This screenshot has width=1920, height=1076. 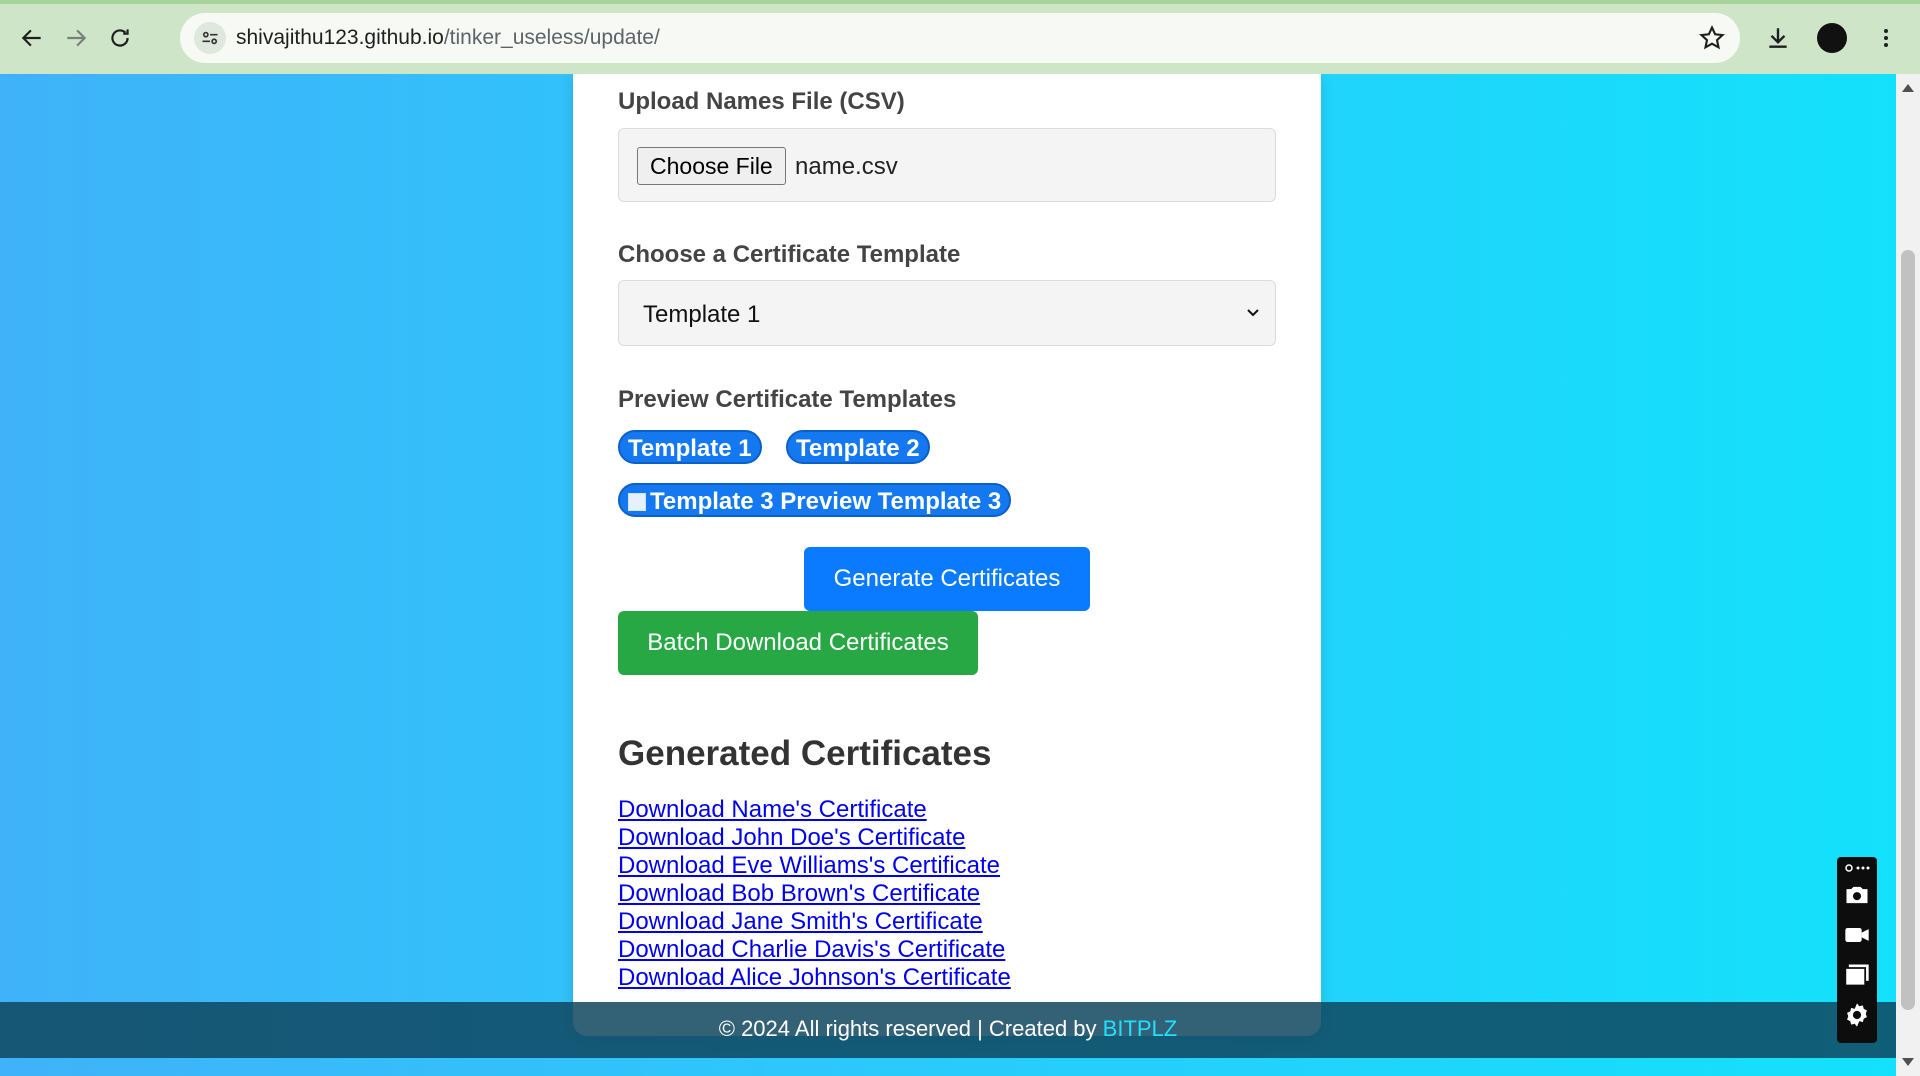 What do you see at coordinates (814, 838) in the screenshot?
I see `certificate-link: Download John Doe's Certificate` at bounding box center [814, 838].